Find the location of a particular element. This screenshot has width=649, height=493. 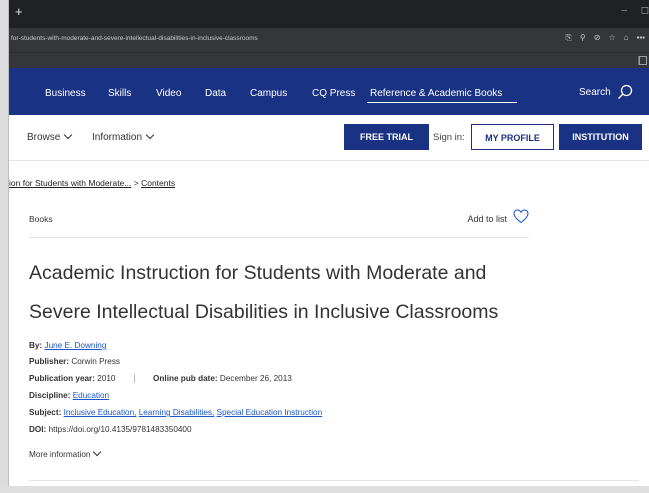

bookmark-star-icon: ☆ is located at coordinates (611, 38).